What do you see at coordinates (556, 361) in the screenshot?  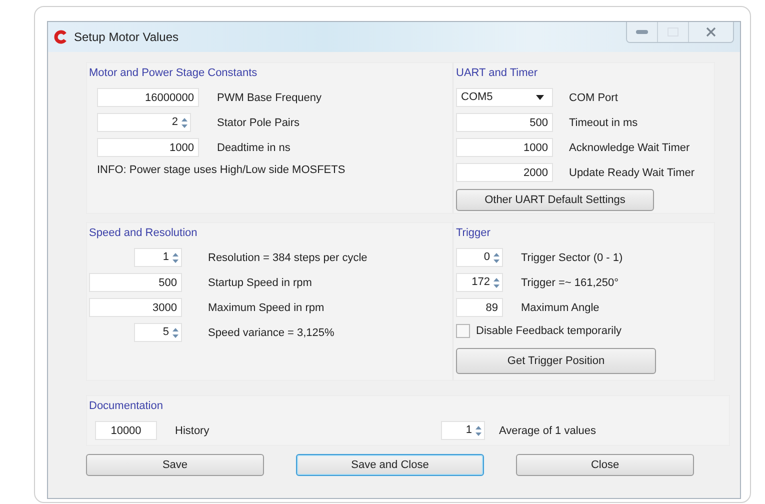 I see `trigger-position-button: Get Trigger Position` at bounding box center [556, 361].